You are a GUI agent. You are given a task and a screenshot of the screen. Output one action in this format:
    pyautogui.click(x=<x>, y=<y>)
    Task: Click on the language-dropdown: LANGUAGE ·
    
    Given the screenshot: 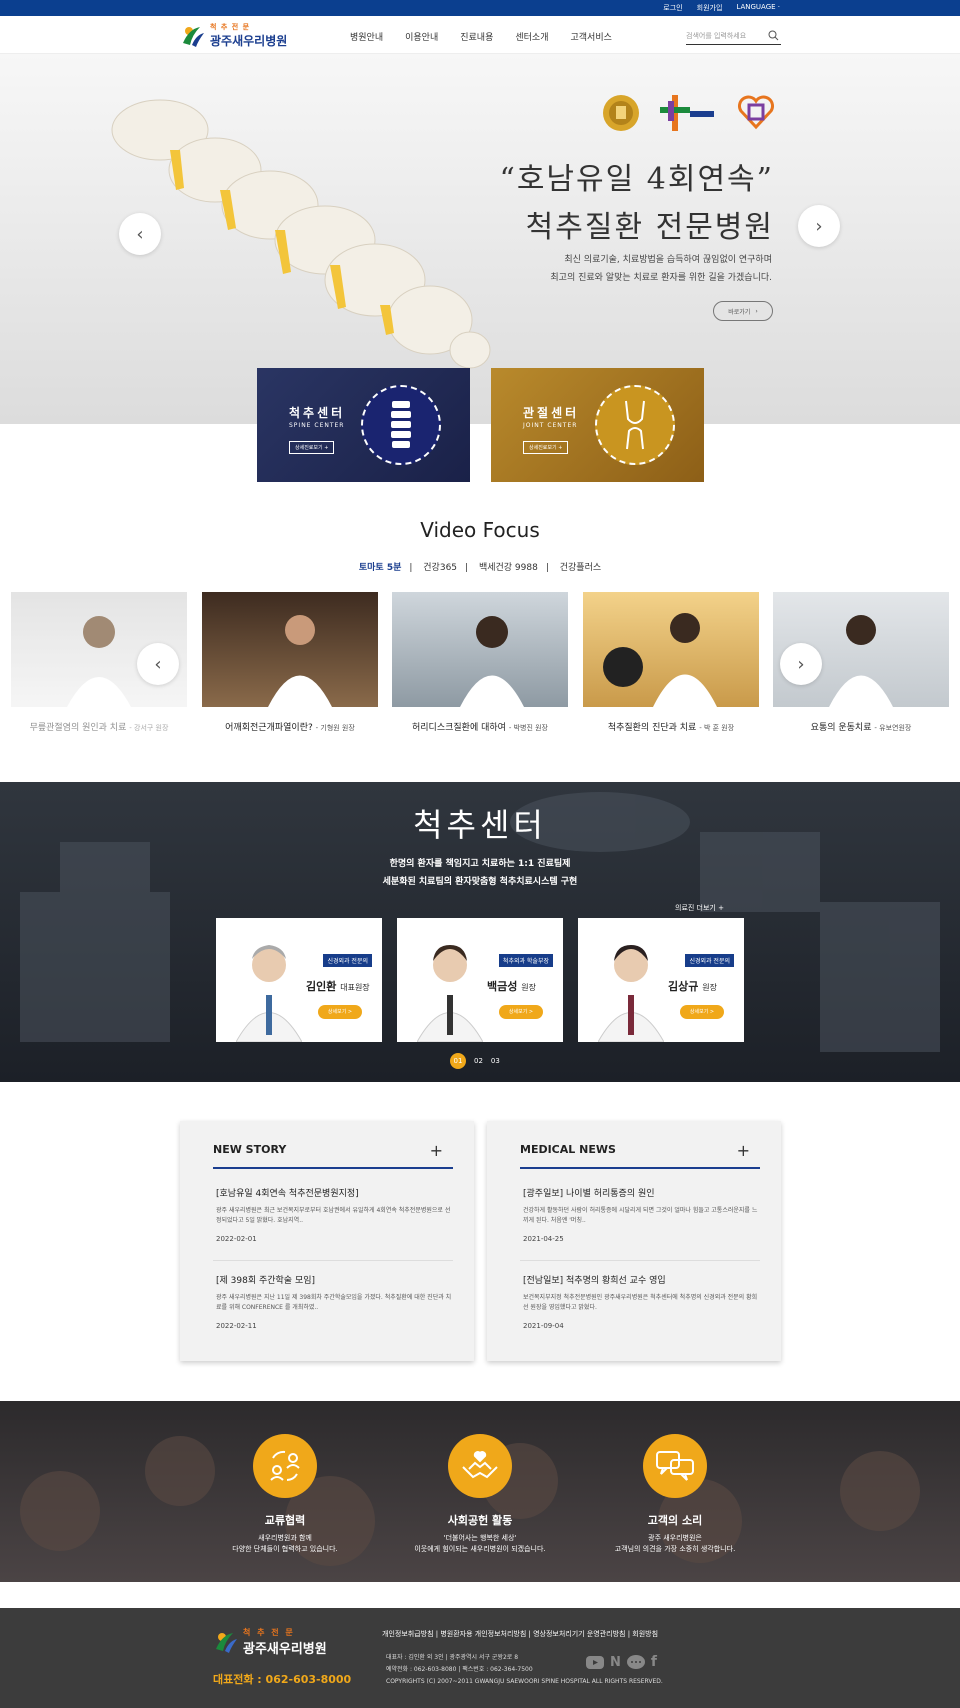 What is the action you would take?
    pyautogui.click(x=758, y=8)
    